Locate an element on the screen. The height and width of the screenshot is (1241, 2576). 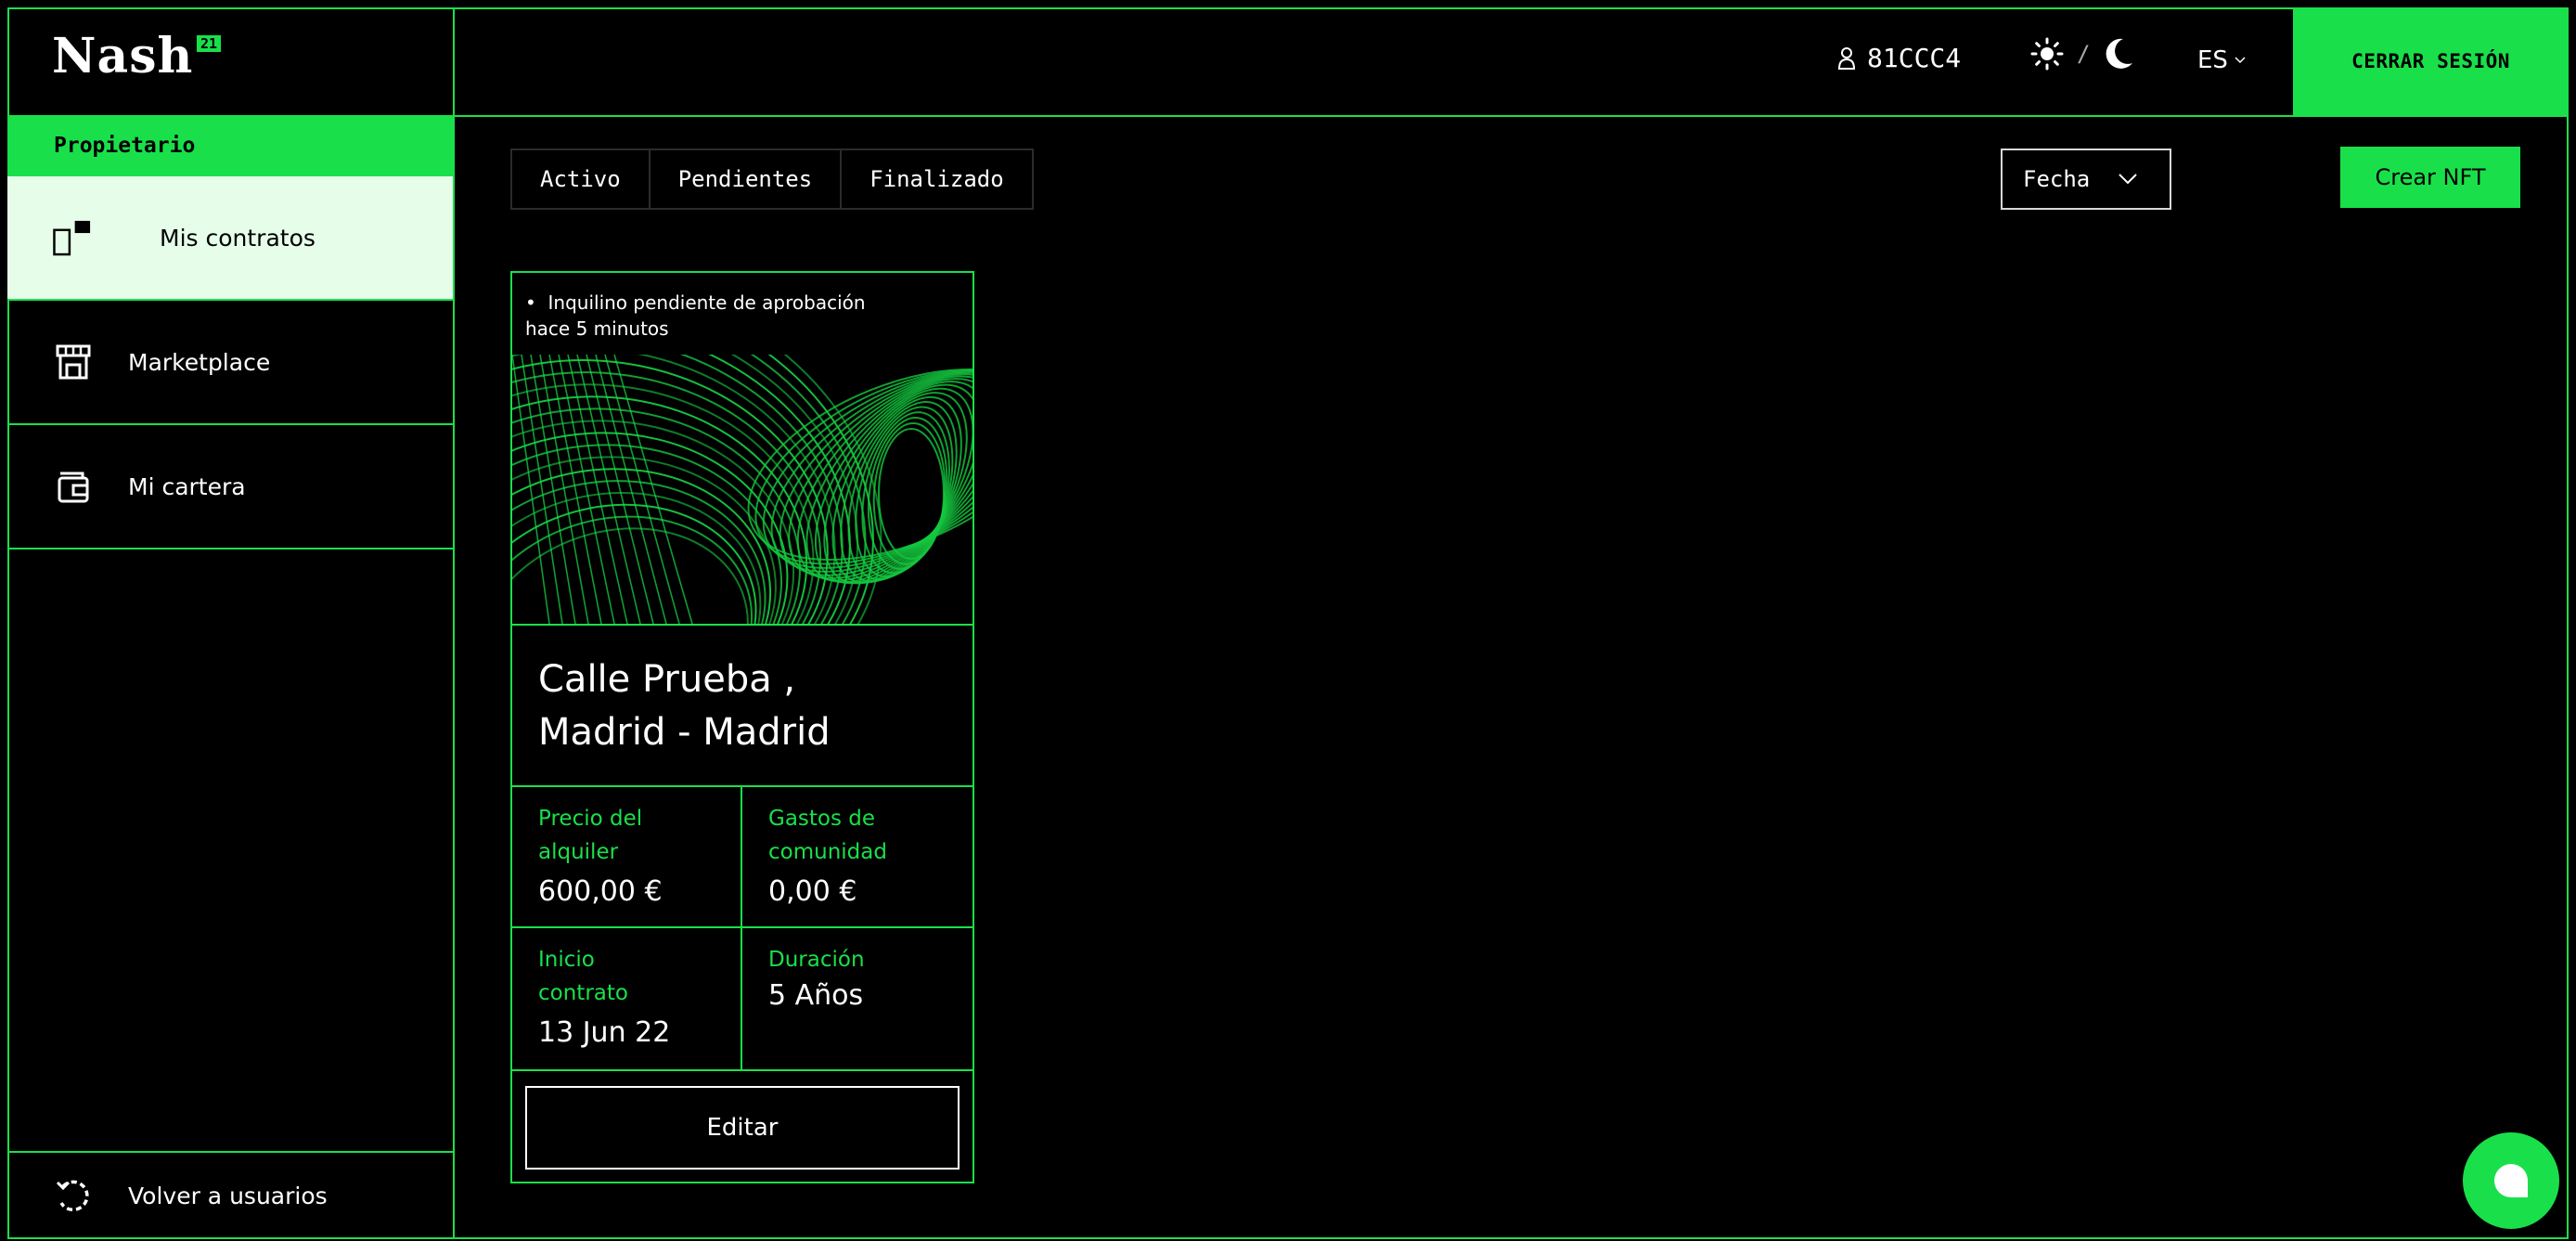
status-tabs: Activo Pendientes Finalizado is located at coordinates (772, 180).